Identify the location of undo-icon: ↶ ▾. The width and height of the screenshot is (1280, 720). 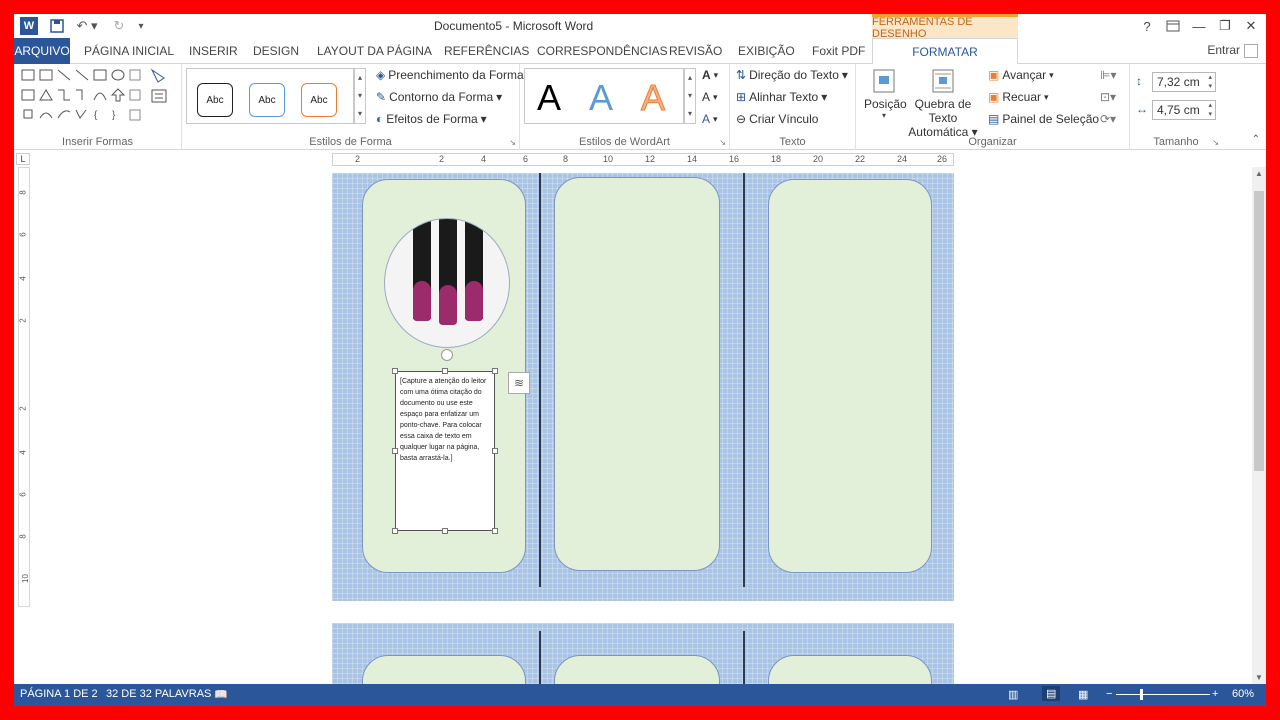
(87, 26).